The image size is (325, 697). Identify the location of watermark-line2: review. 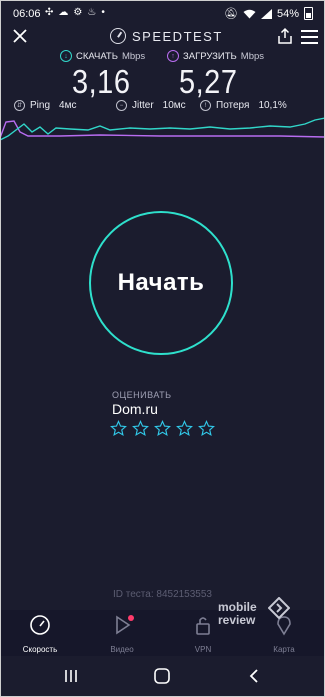
(237, 620).